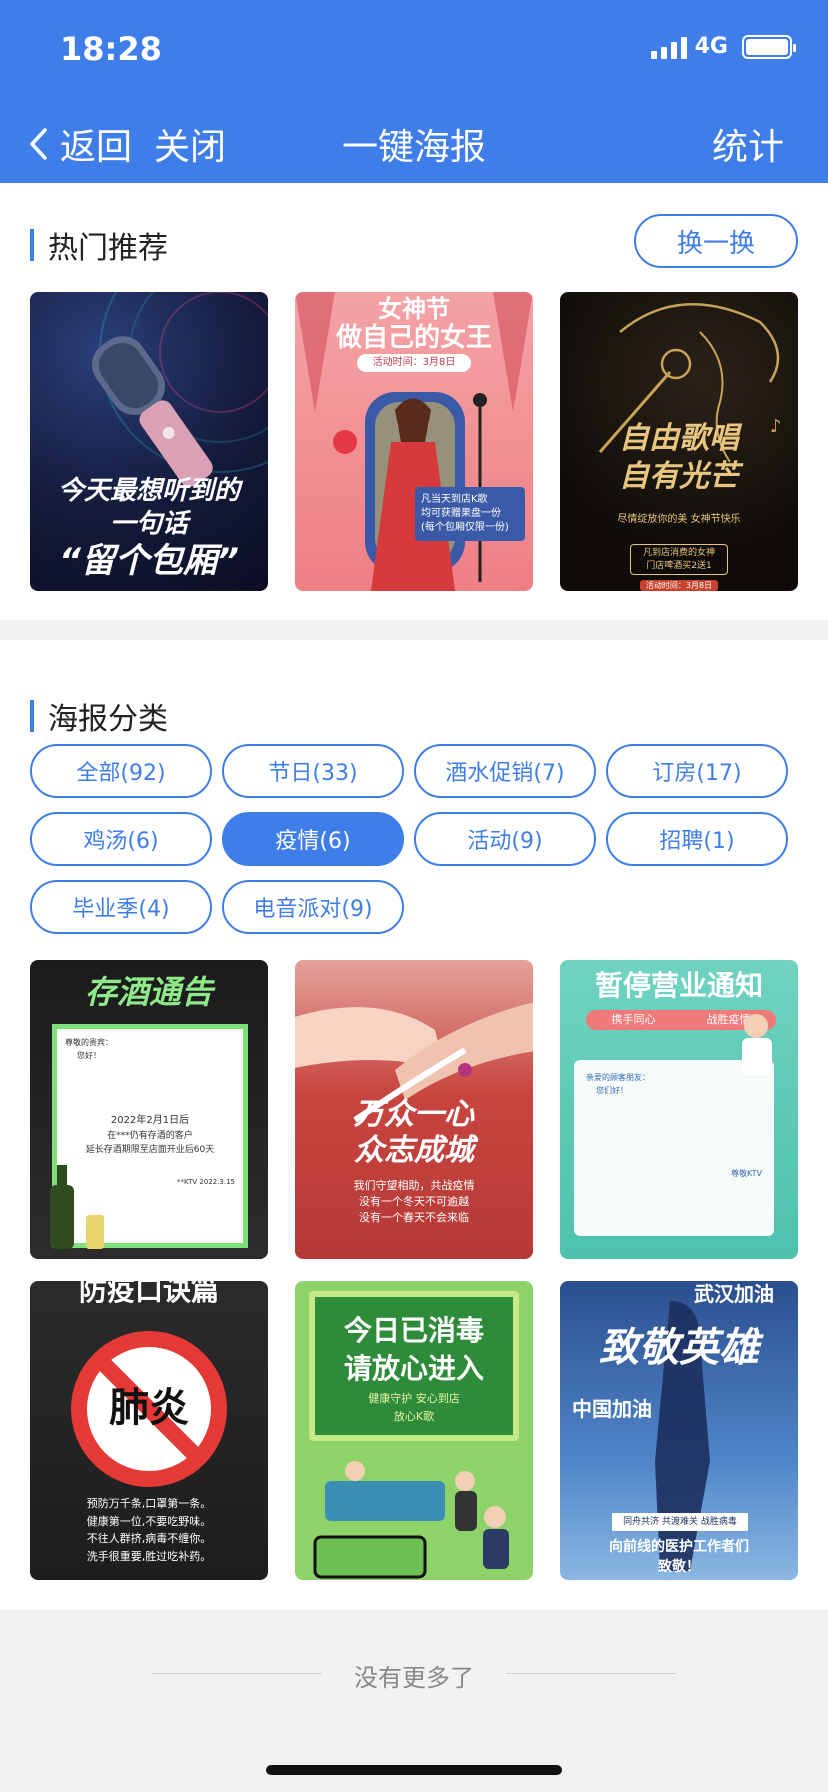  I want to click on home-indicator, so click(414, 1770).